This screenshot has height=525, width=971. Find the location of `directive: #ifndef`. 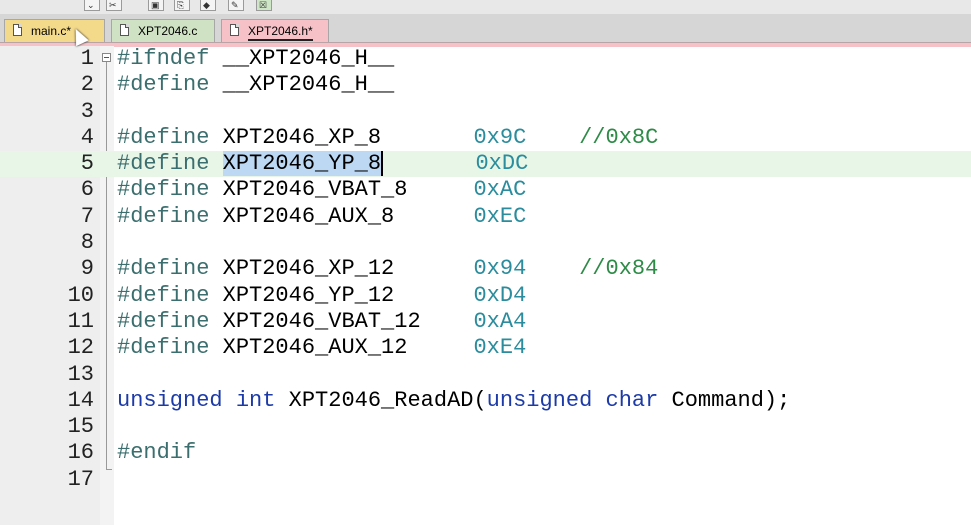

directive: #ifndef is located at coordinates (163, 58).